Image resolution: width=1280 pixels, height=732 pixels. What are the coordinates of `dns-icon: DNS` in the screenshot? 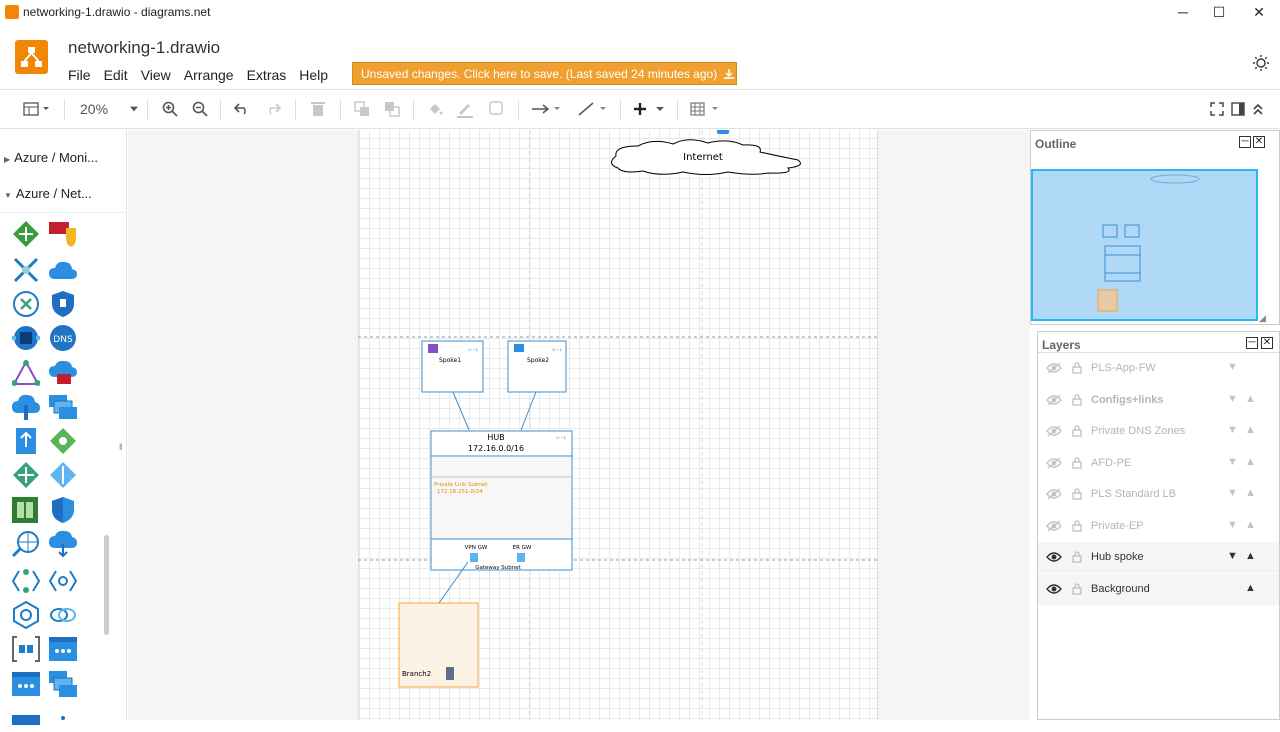 It's located at (63, 338).